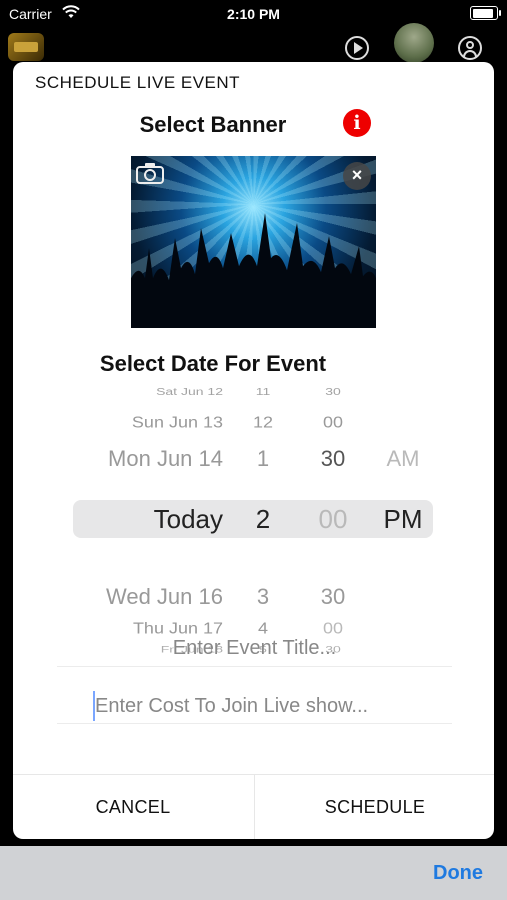  I want to click on picker-date: Mon Jun 14, so click(165, 458).